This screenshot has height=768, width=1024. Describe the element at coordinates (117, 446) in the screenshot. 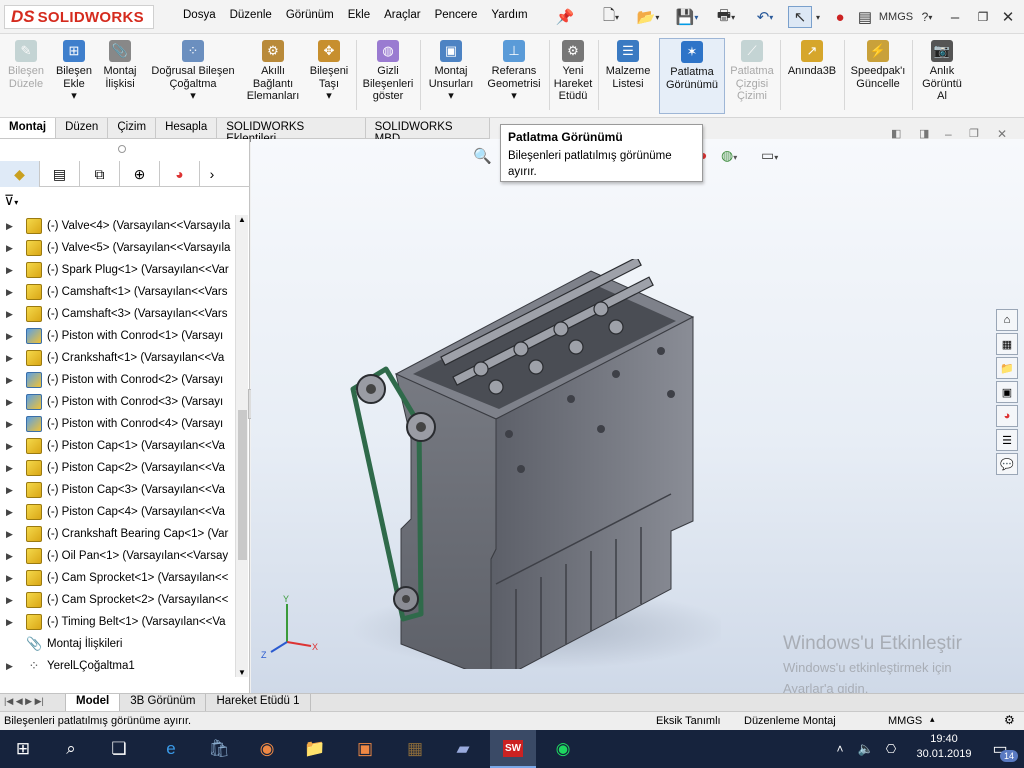

I see `tree-item: ▶ (-) Piston Cap<1> (Varsayılan<<Va` at that location.